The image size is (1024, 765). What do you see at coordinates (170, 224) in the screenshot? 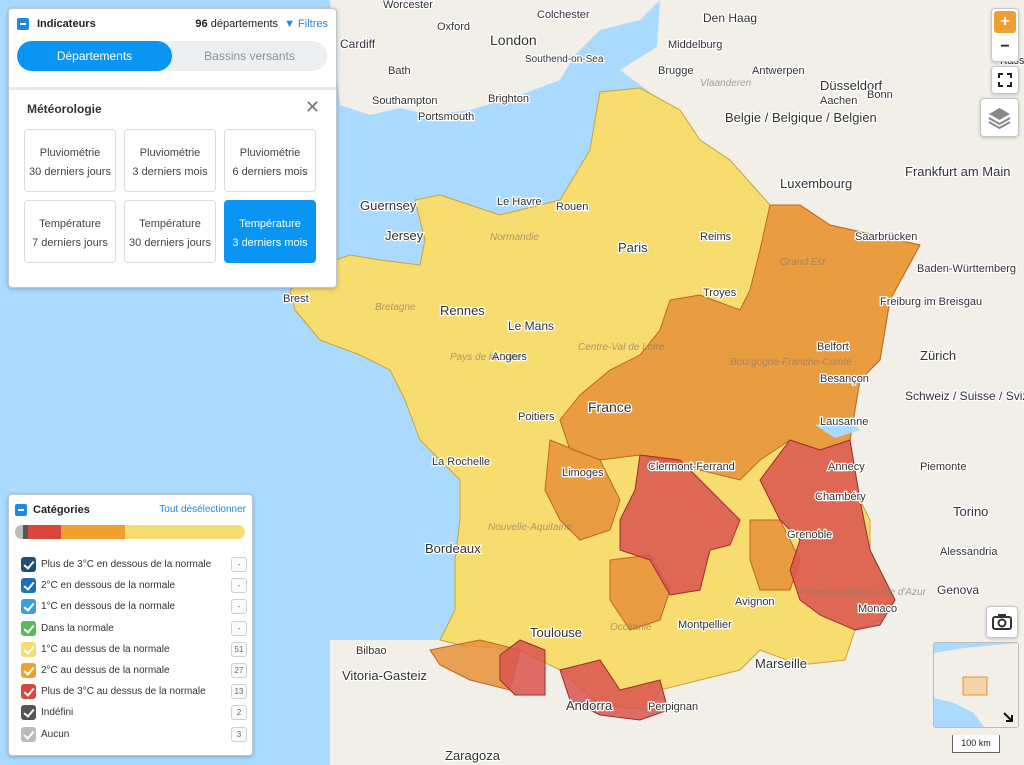
I see `tile-line1: Température` at bounding box center [170, 224].